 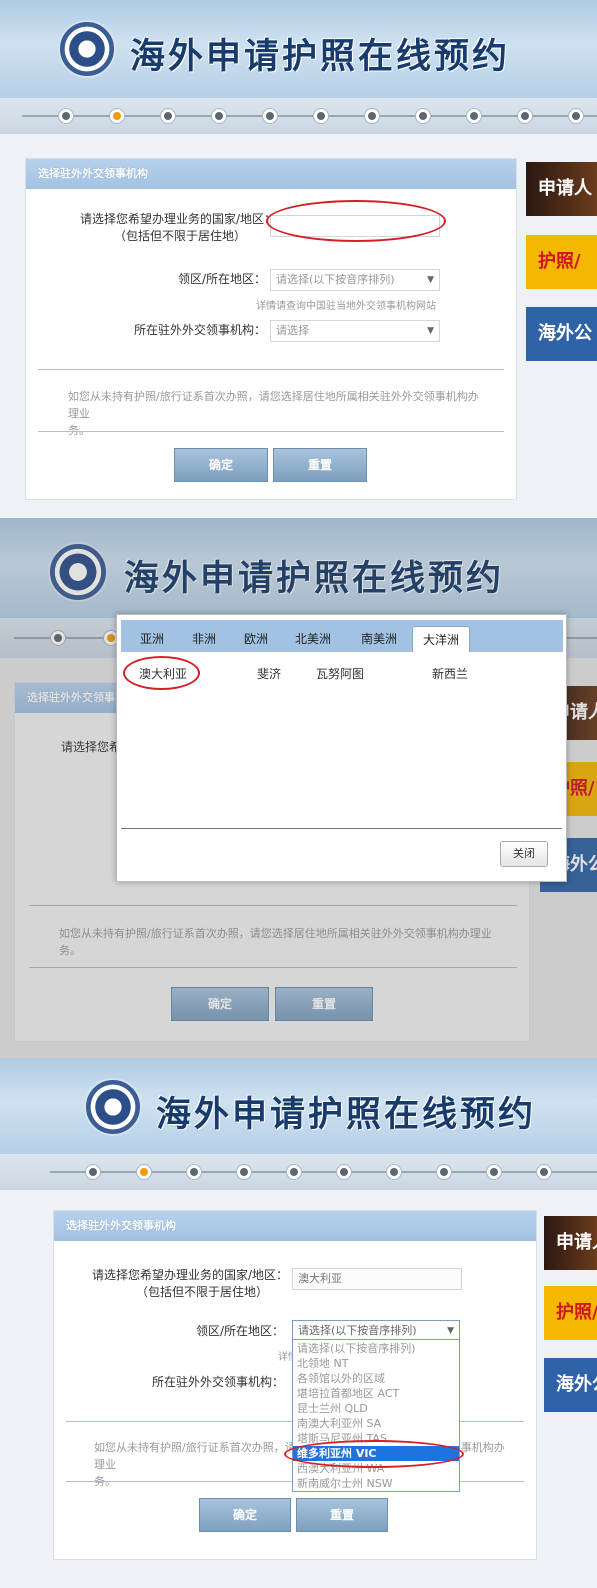 I want to click on tab-north-america: 北美洲, so click(x=313, y=639).